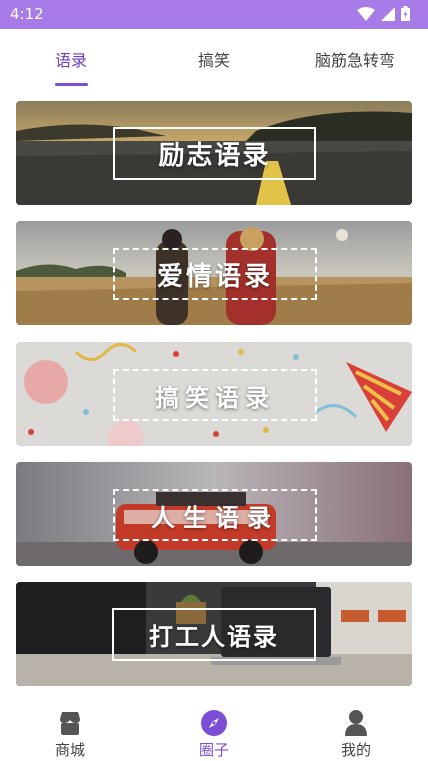  What do you see at coordinates (388, 13) in the screenshot?
I see `signal-icon` at bounding box center [388, 13].